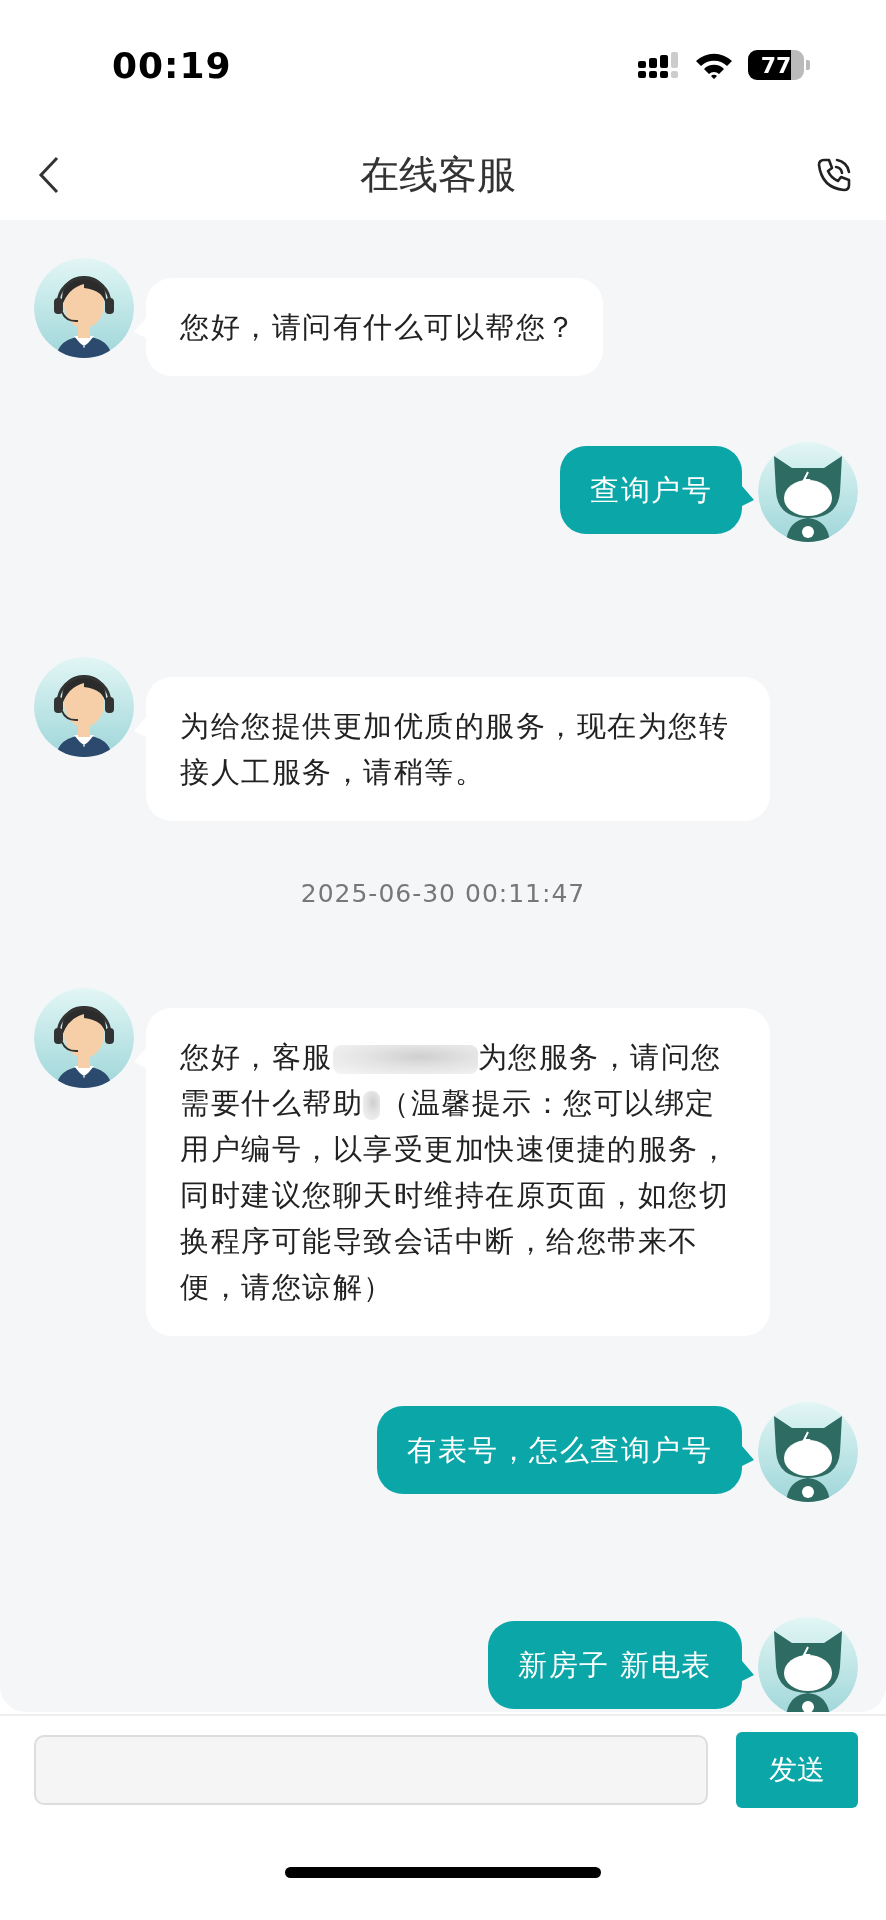 Image resolution: width=886 pixels, height=1920 pixels. I want to click on signal-icon, so click(659, 65).